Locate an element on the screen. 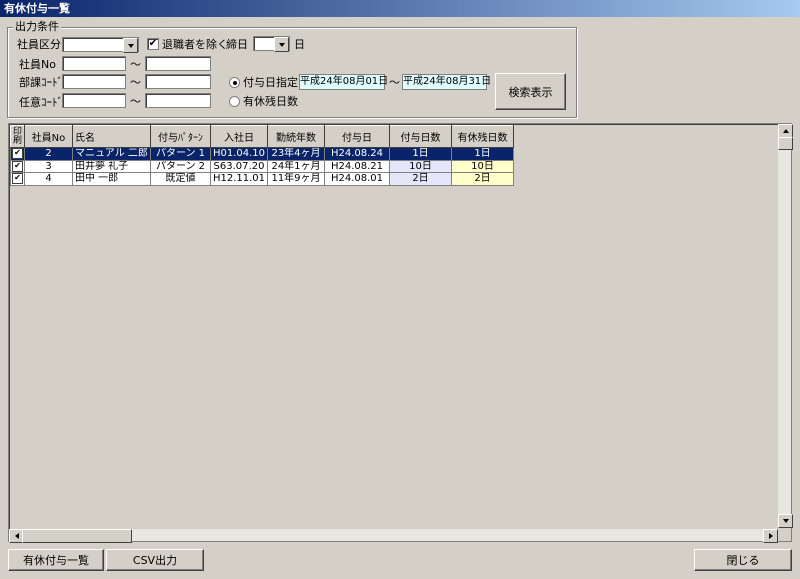 Image resolution: width=800 pixels, height=579 pixels. grant-date-tilde: ～ is located at coordinates (394, 82).